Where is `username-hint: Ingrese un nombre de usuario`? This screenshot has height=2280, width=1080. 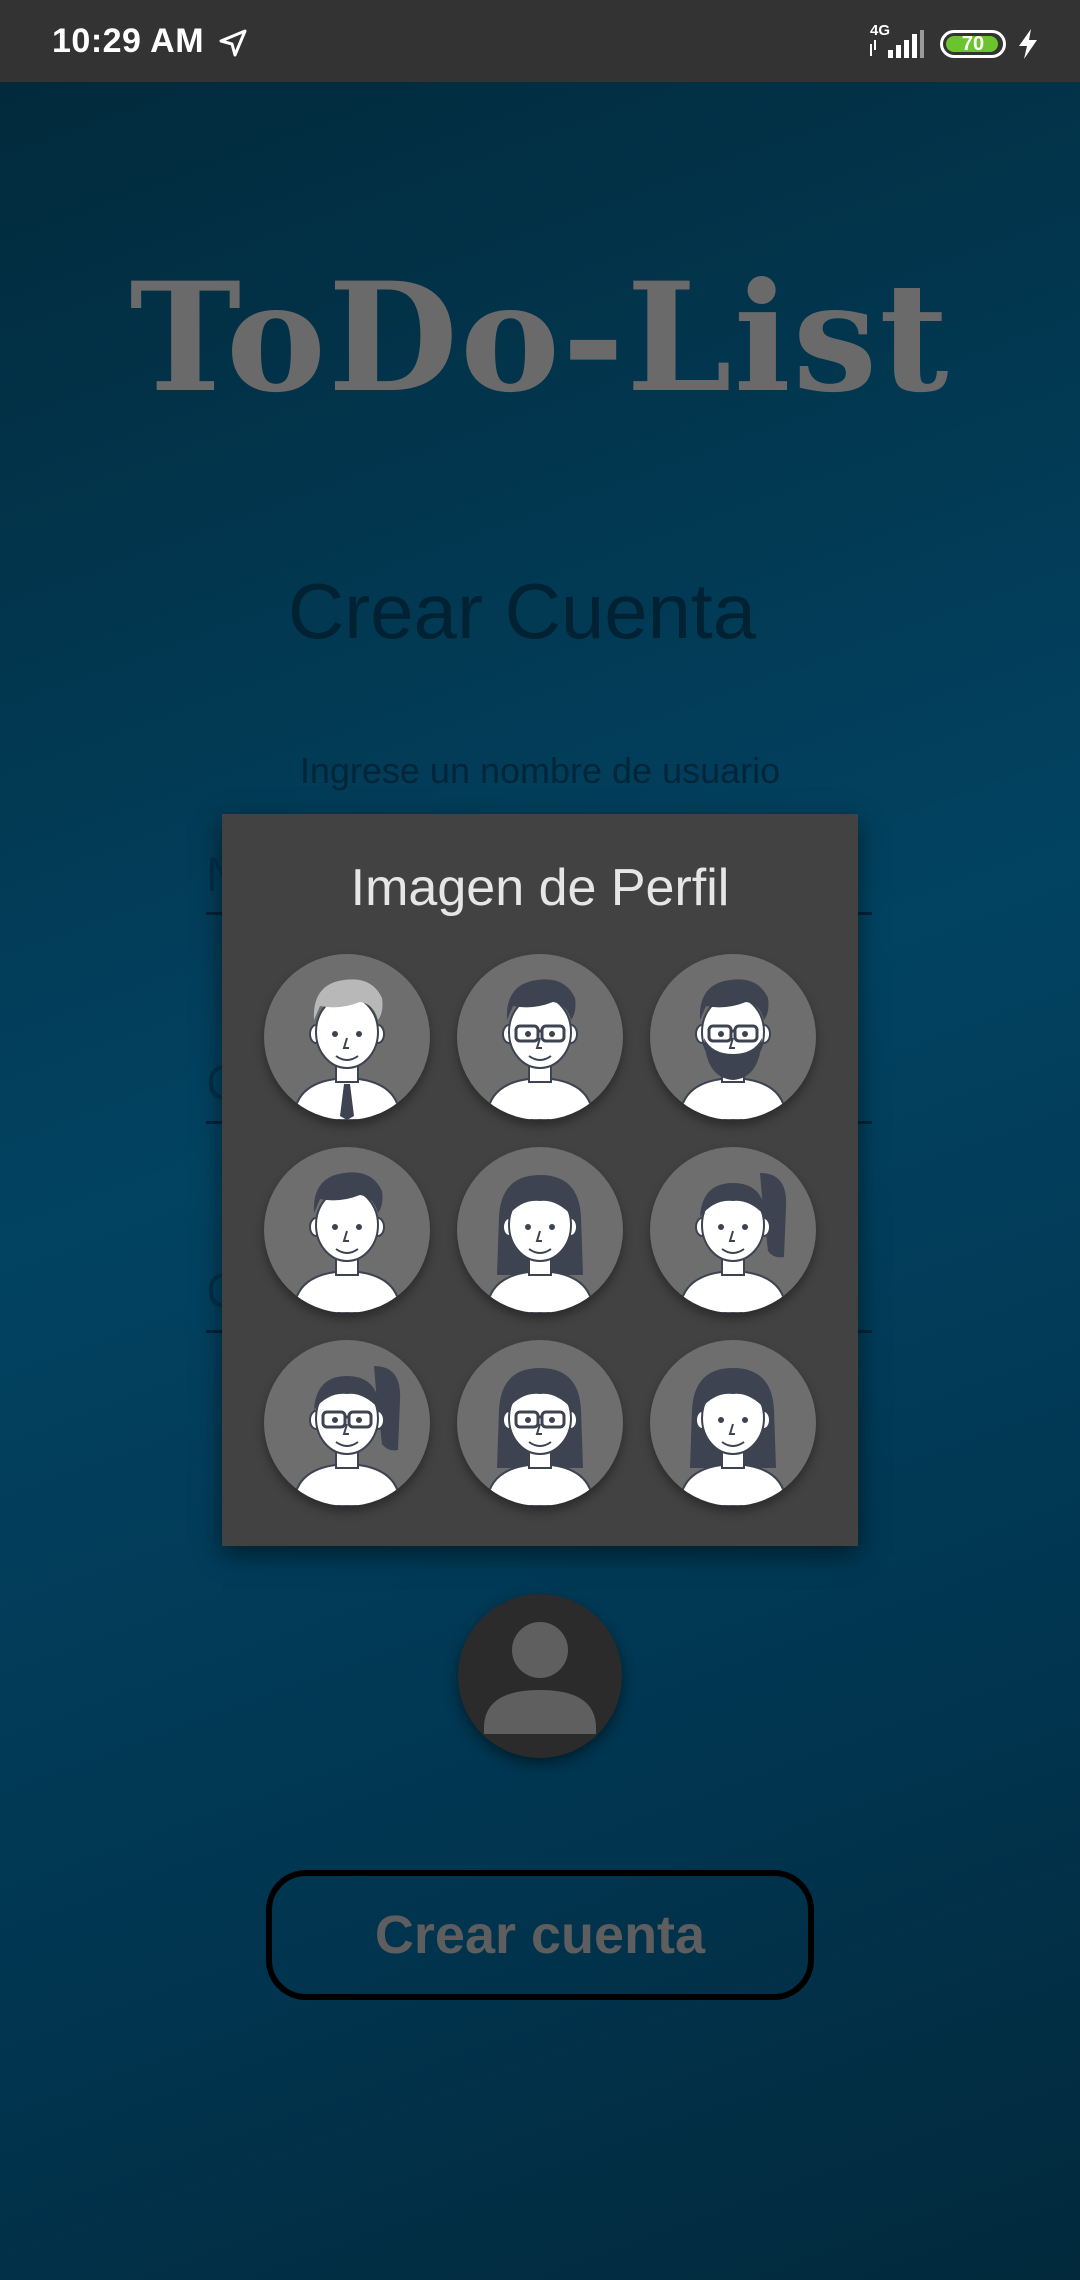 username-hint: Ingrese un nombre de usuario is located at coordinates (540, 770).